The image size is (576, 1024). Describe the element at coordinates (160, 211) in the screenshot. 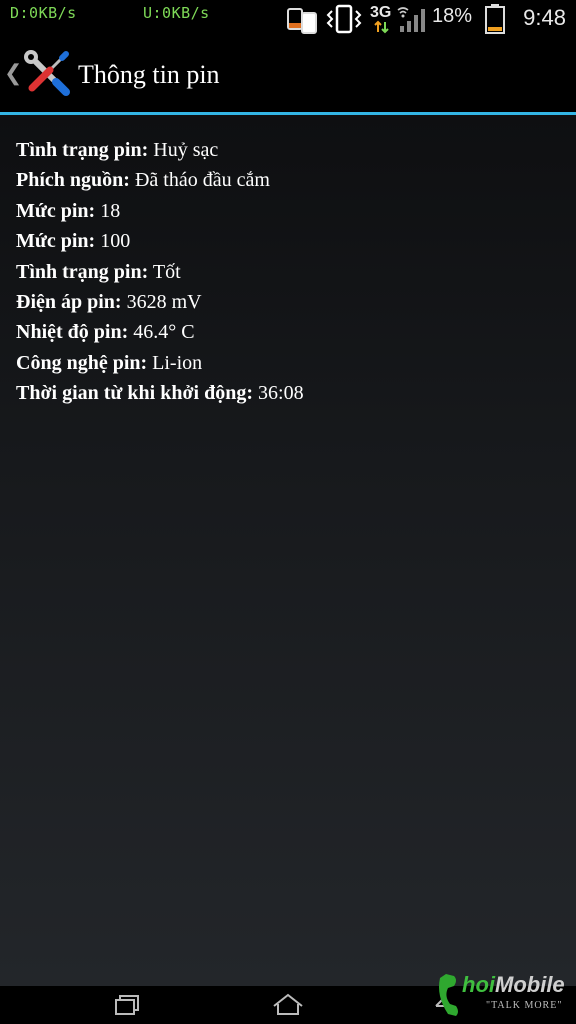

I see `info-row-level: Mức pin: 18` at that location.